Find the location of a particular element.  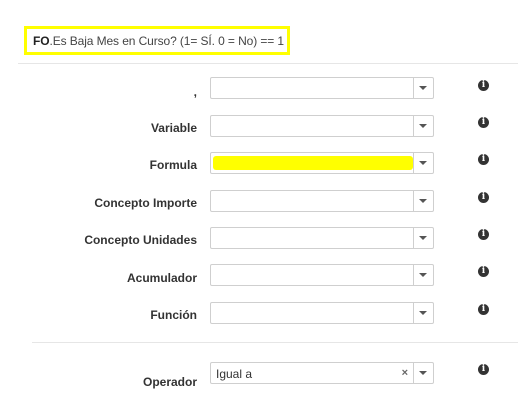

concepto-unidades-dropdown-toggle is located at coordinates (423, 238).